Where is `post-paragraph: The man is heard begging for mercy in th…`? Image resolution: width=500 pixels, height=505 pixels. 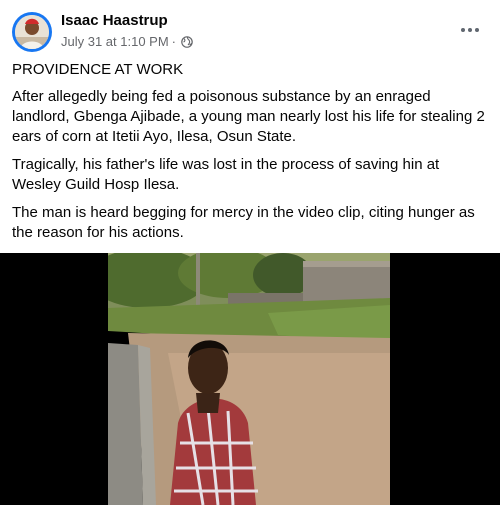
post-paragraph: The man is heard begging for mercy in th… is located at coordinates (243, 222).